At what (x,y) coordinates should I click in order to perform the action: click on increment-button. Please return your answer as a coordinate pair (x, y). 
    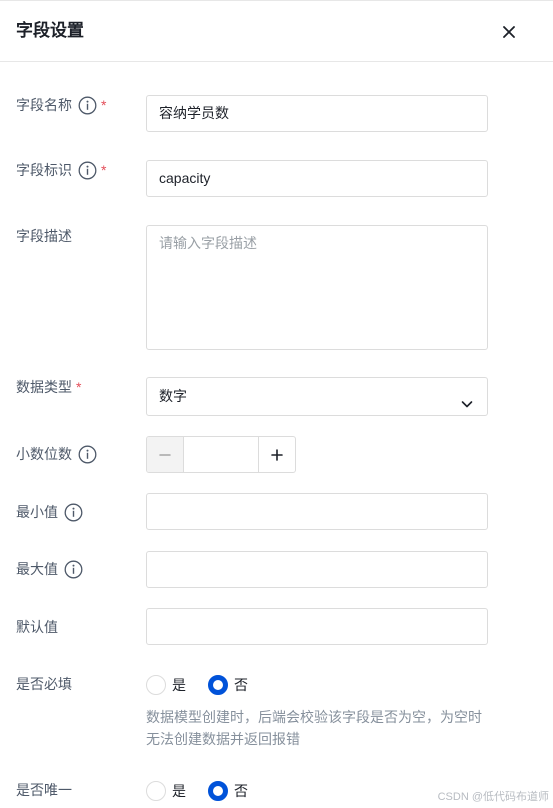
    Looking at the image, I should click on (276, 454).